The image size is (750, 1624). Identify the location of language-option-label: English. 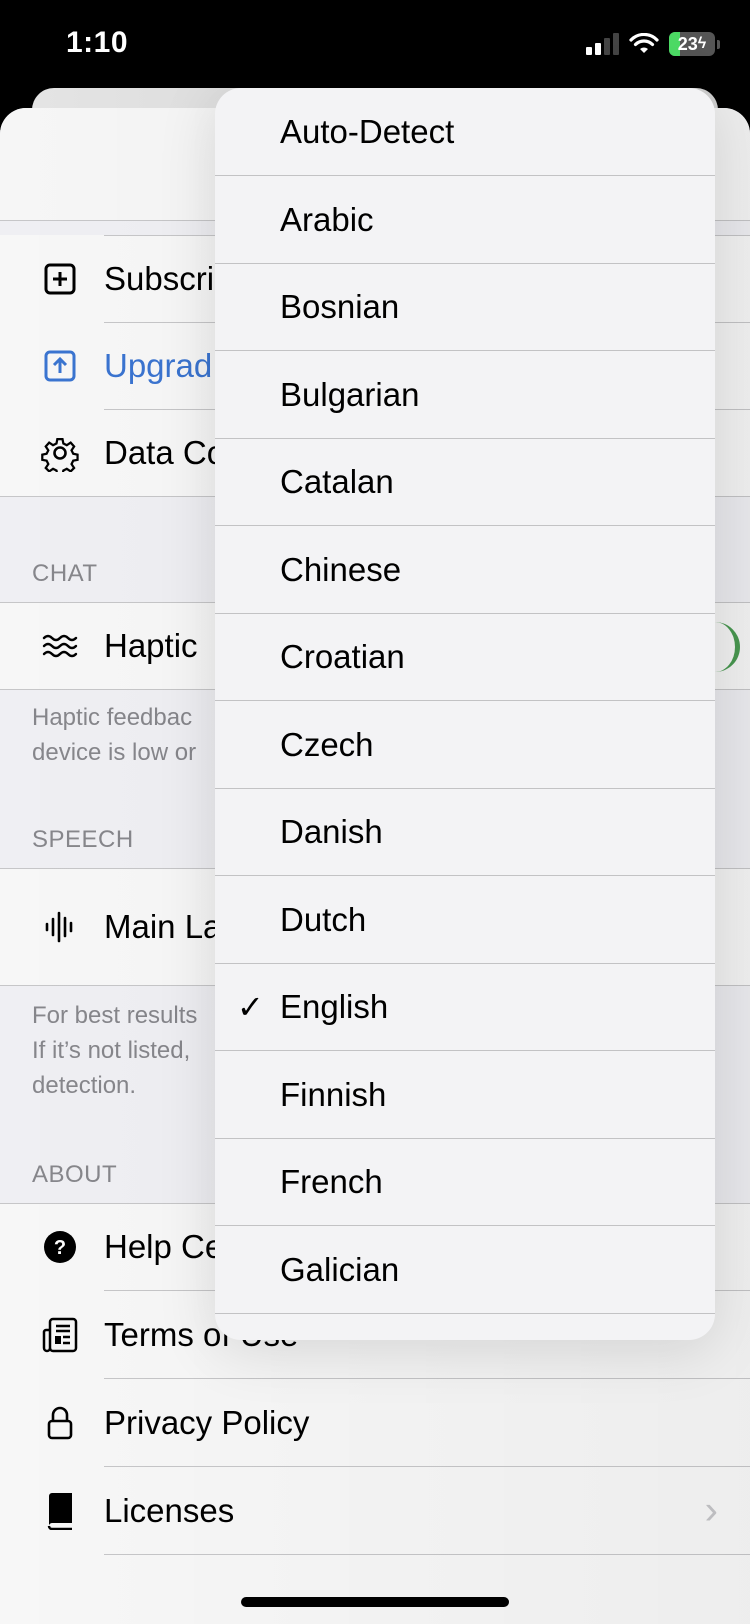
(334, 1006).